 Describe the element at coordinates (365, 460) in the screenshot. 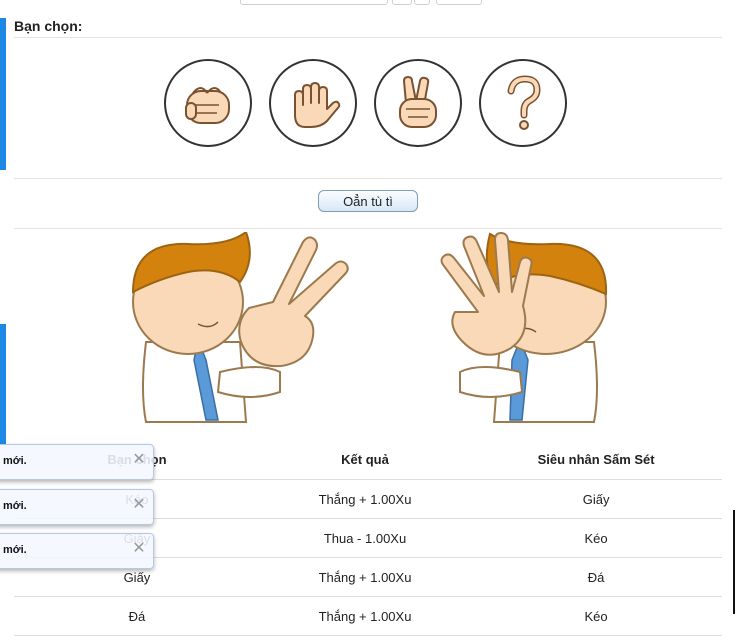

I see `header-result: Kết quả` at that location.